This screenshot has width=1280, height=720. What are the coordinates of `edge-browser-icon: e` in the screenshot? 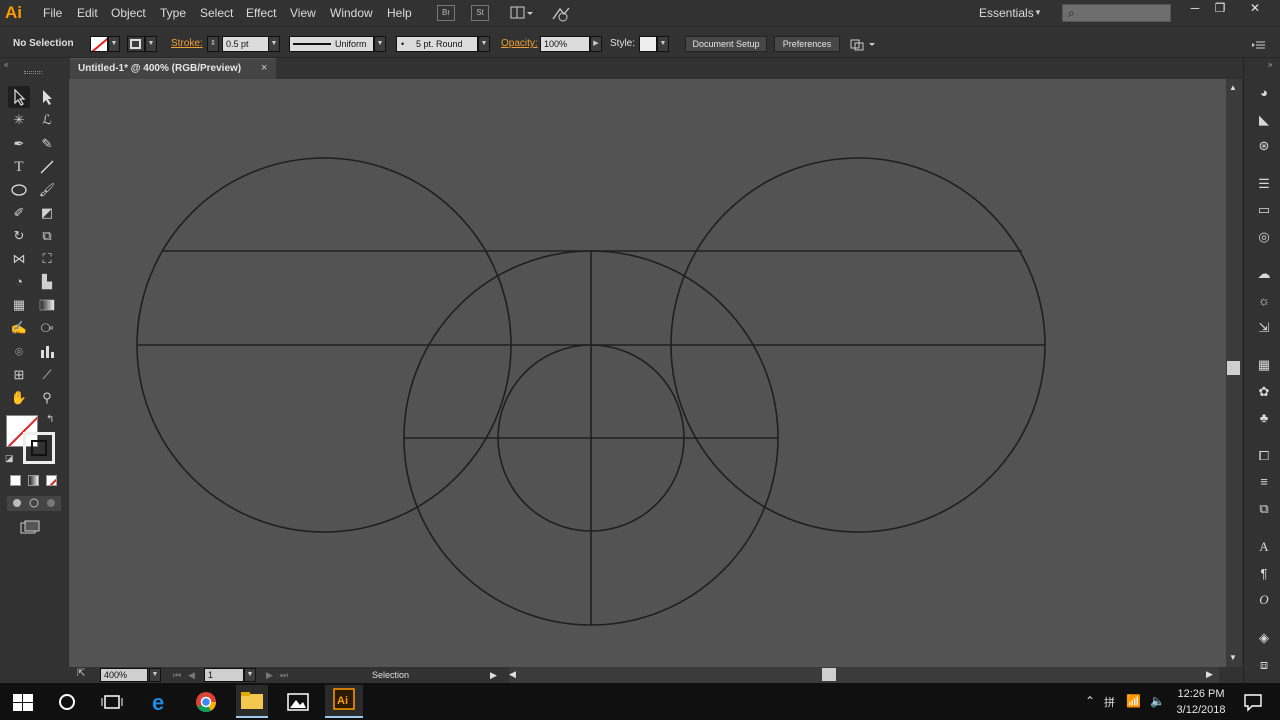 It's located at (161, 702).